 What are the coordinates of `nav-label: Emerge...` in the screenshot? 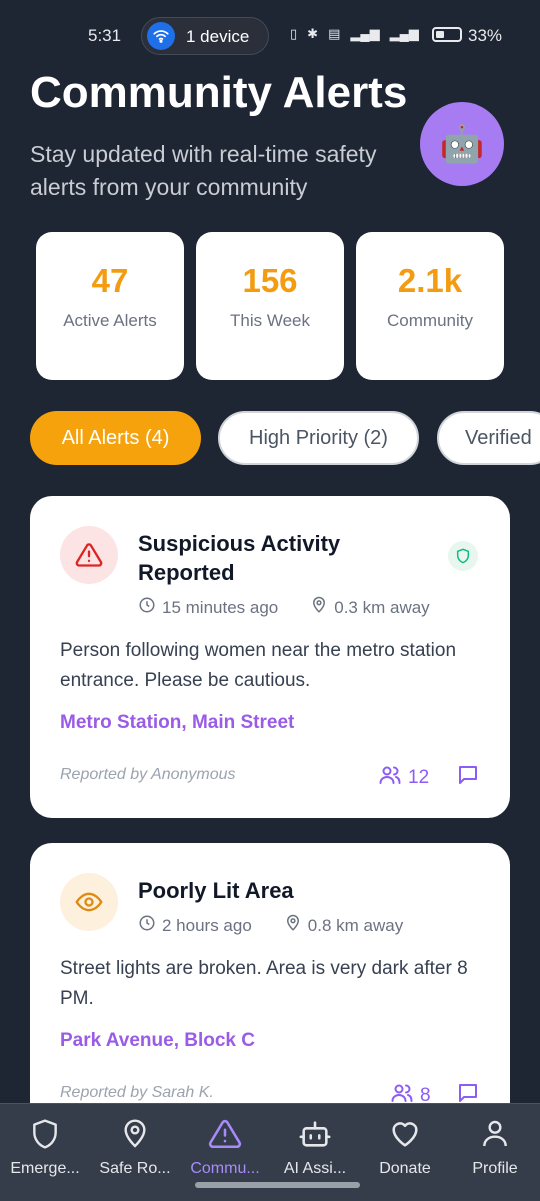 It's located at (45, 1168).